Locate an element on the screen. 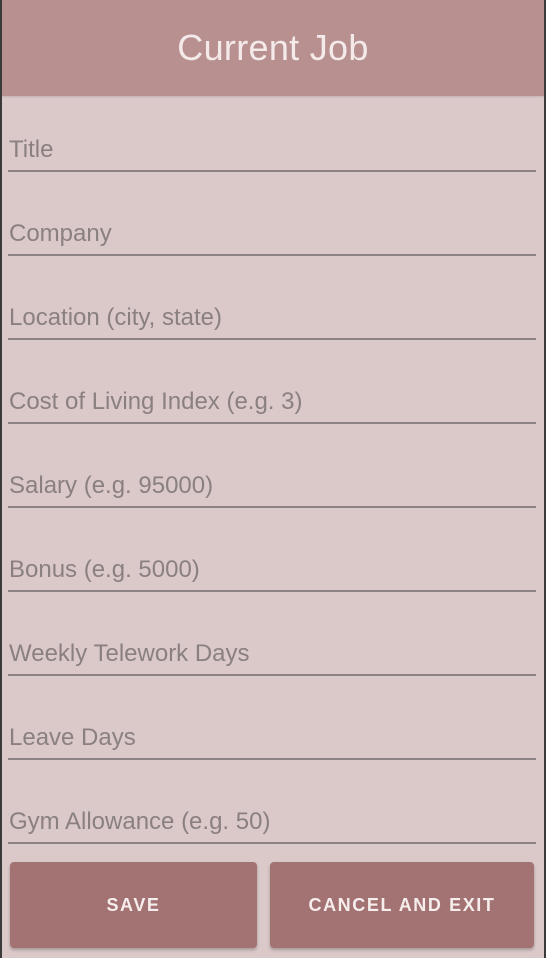  gym-allowance-underline is located at coordinates (272, 843).